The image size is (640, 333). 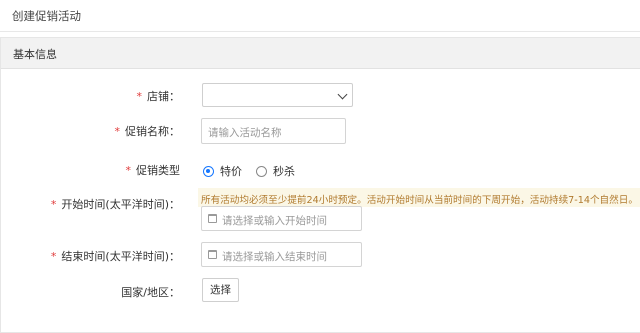 I want to click on chevron-down-icon, so click(x=342, y=94).